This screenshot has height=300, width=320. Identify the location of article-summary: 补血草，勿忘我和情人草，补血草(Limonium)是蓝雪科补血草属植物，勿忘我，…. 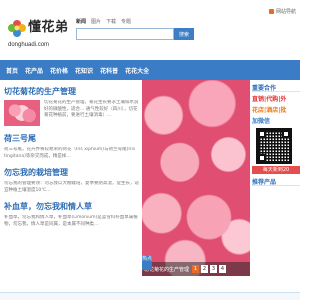
(71, 221).